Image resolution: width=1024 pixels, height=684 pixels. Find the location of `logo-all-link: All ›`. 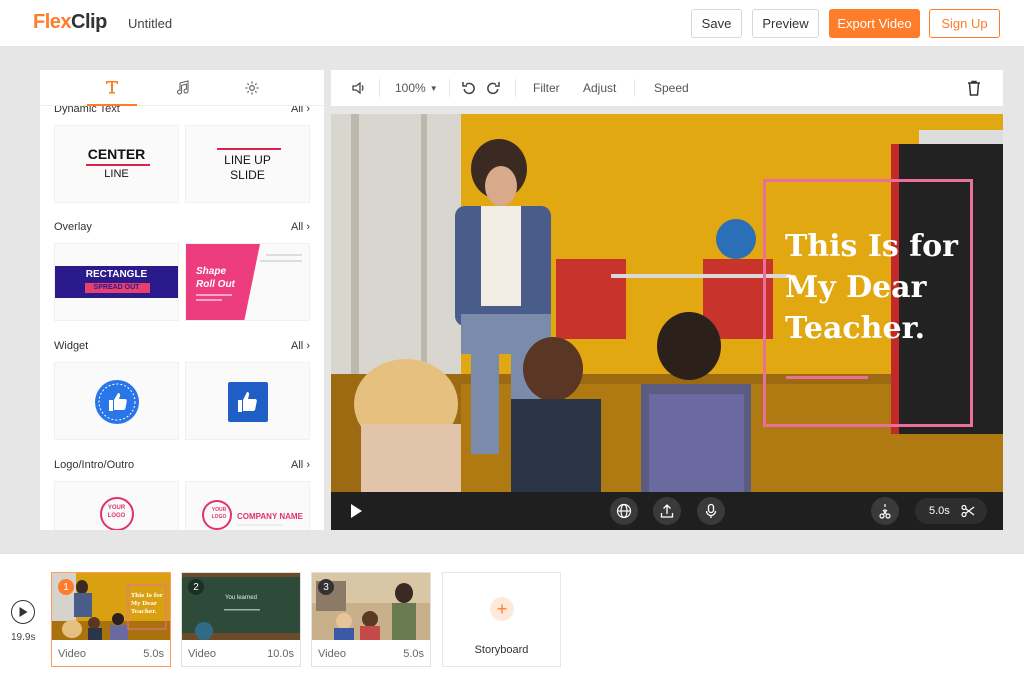

logo-all-link: All › is located at coordinates (300, 465).